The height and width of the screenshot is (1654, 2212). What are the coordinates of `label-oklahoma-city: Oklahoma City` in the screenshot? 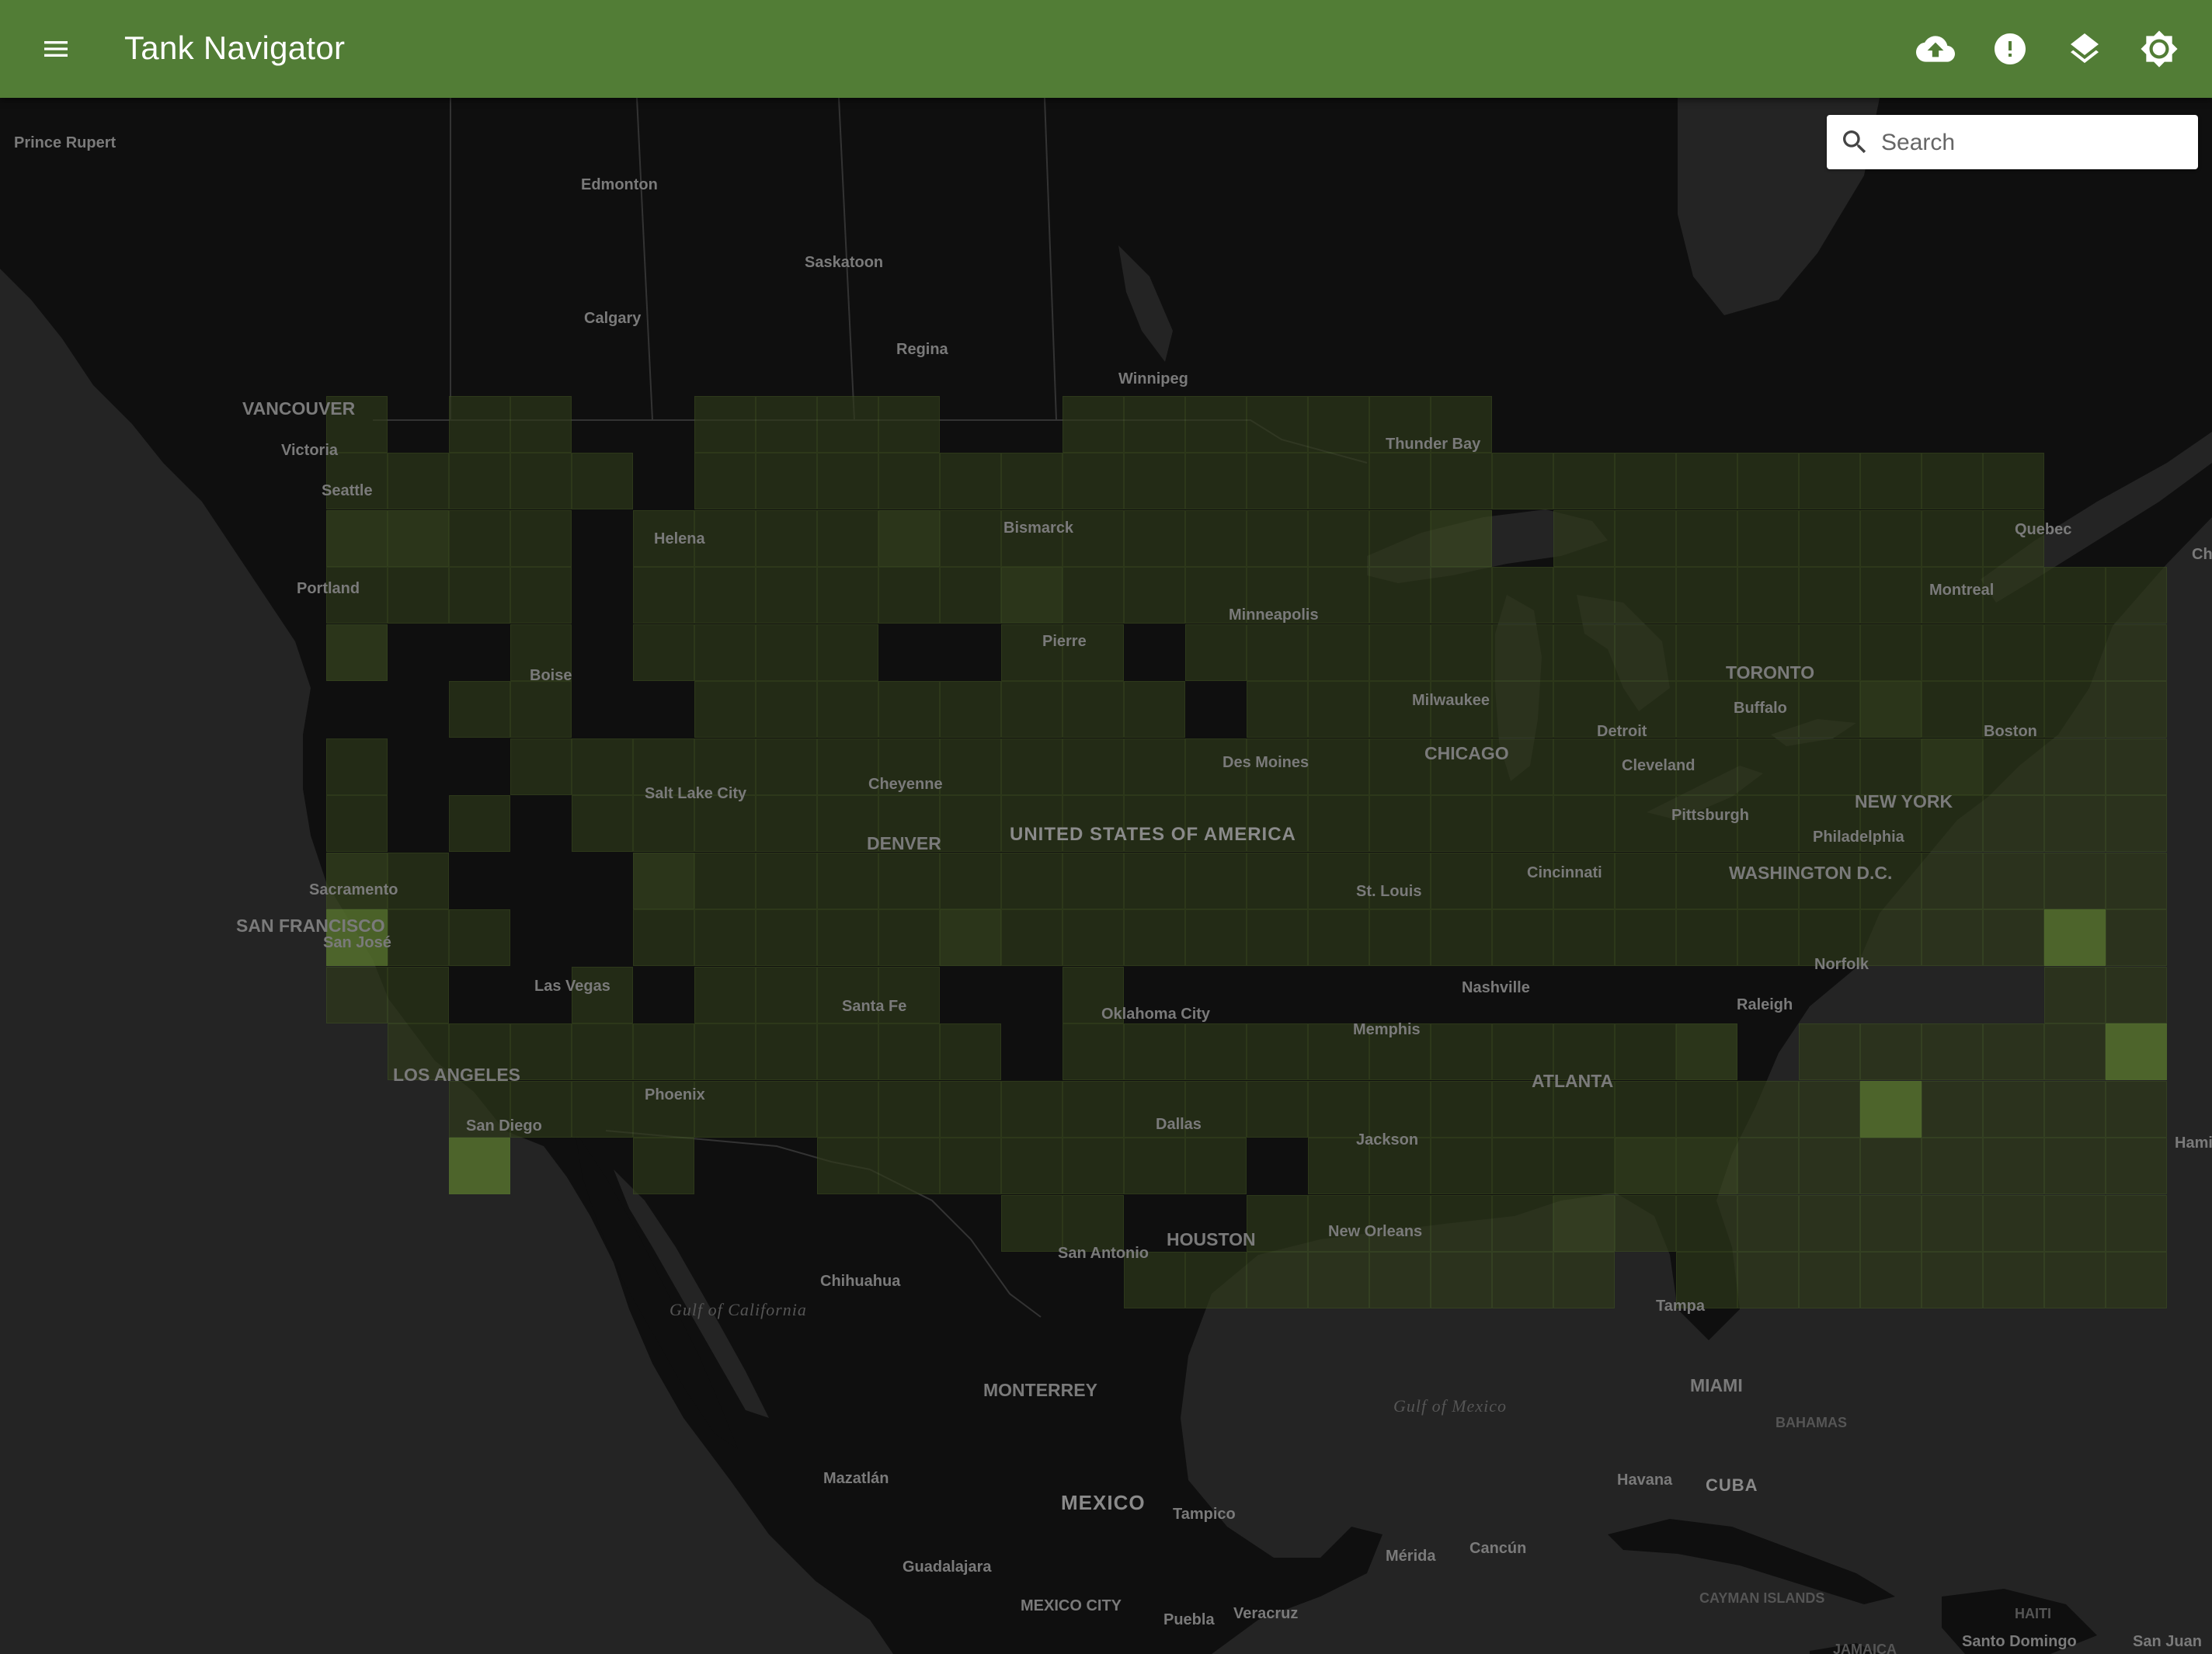 It's located at (1156, 1015).